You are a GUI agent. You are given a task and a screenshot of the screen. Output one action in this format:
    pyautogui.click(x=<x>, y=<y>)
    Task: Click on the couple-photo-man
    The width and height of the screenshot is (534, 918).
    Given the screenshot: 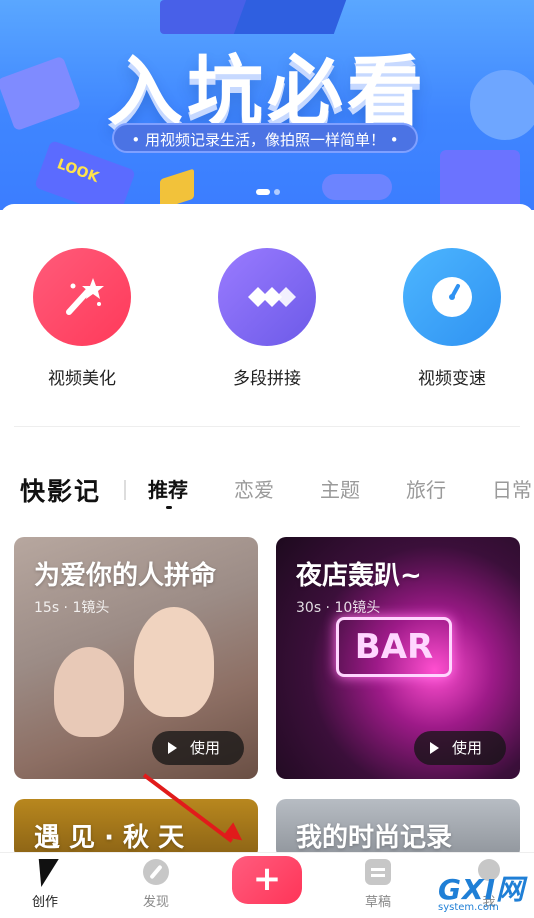 What is the action you would take?
    pyautogui.click(x=174, y=662)
    